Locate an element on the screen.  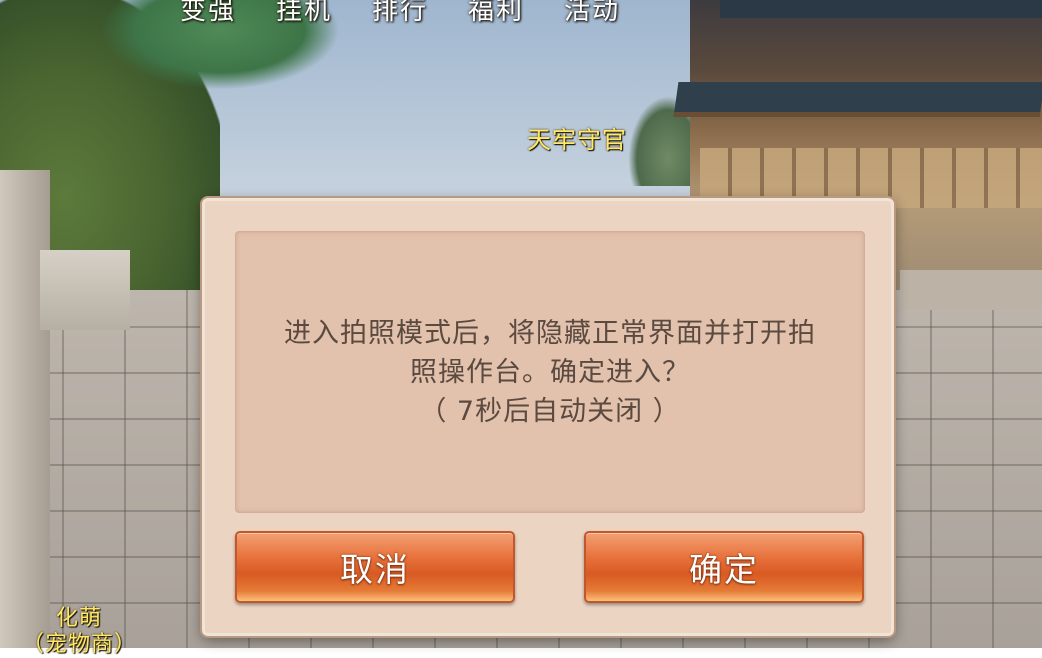
stone-pillar is located at coordinates (25, 409).